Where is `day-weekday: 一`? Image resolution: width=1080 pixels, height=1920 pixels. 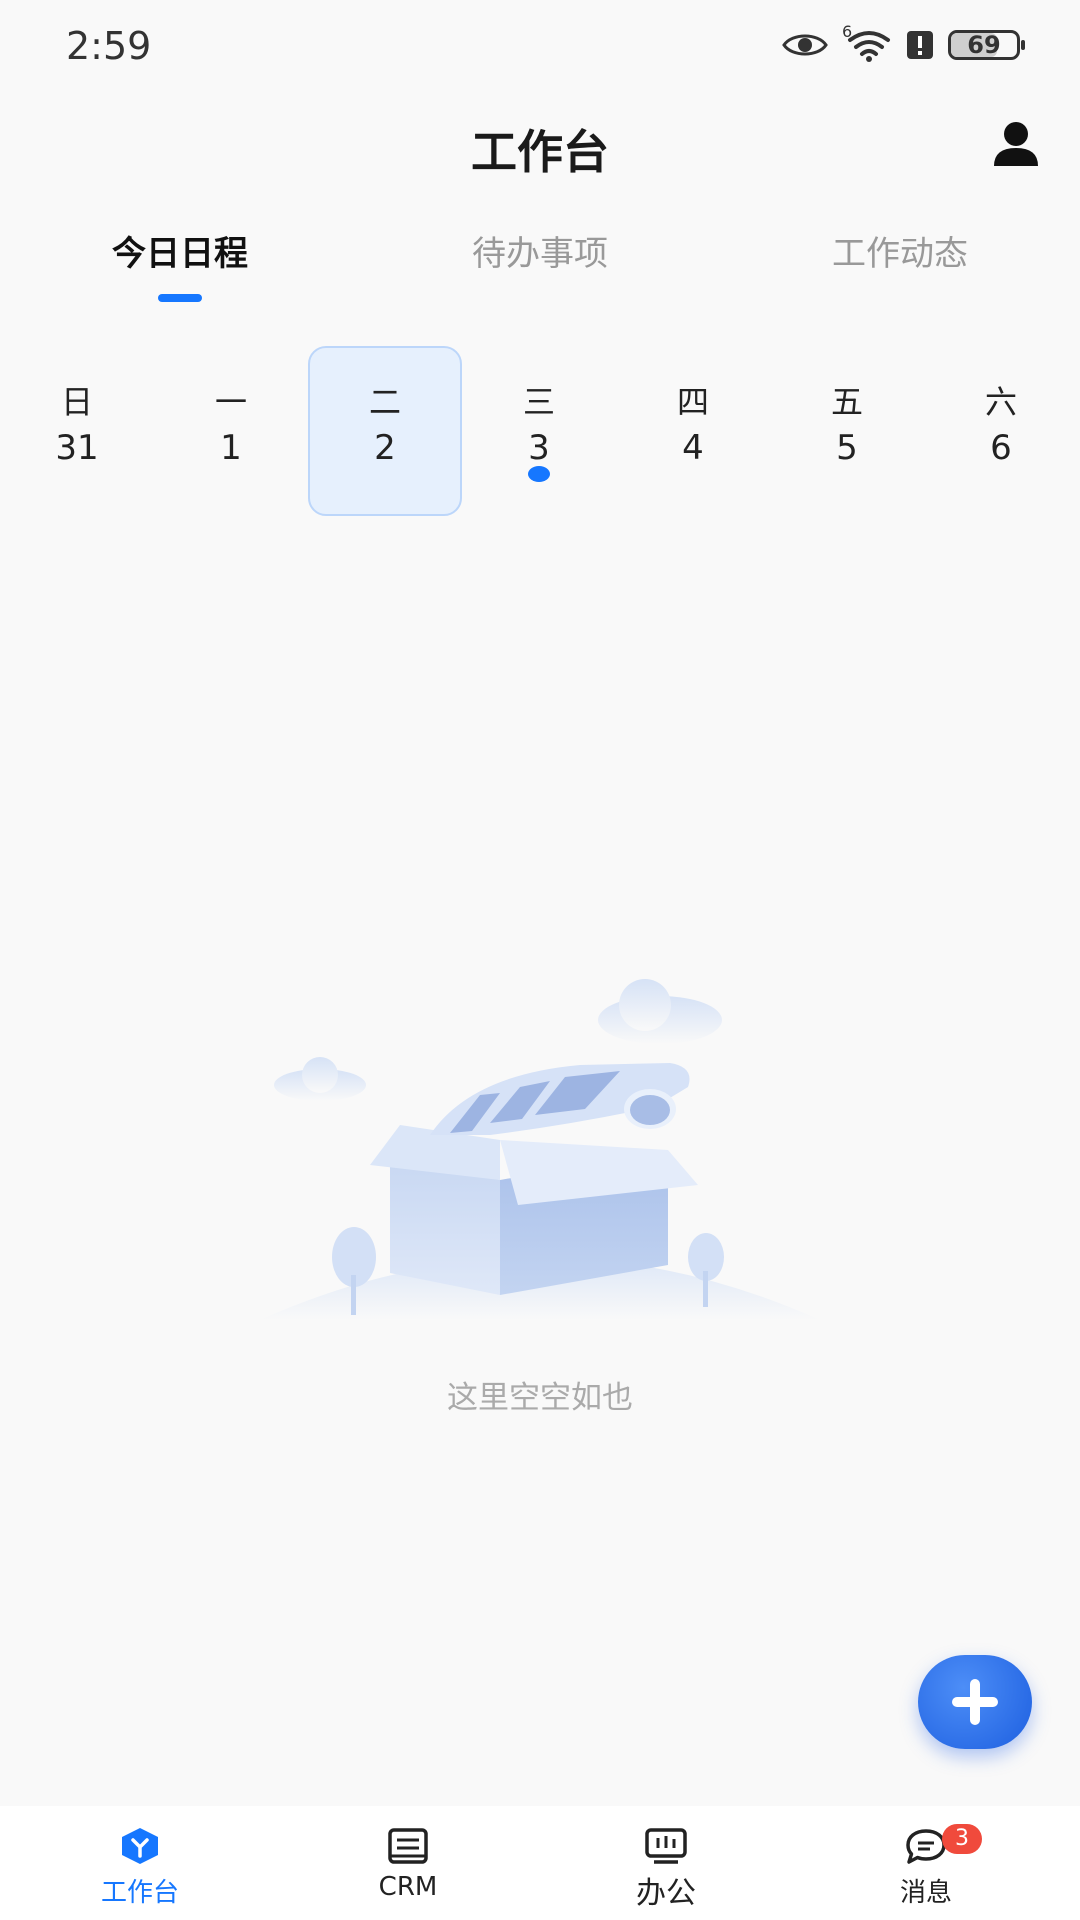 day-weekday: 一 is located at coordinates (230, 402).